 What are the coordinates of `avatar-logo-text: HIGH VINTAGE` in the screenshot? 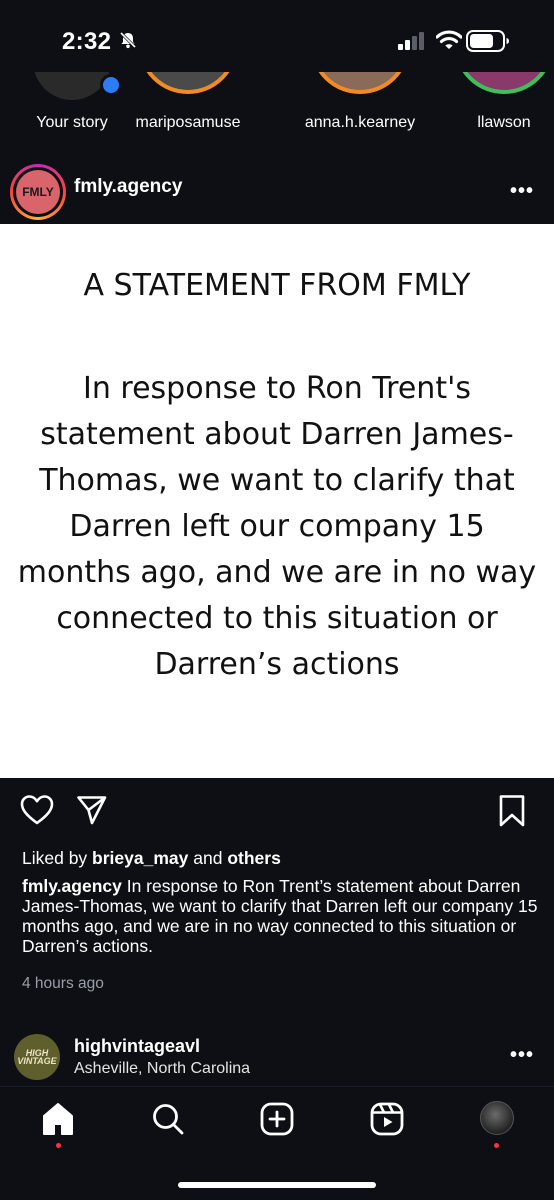 It's located at (37, 1057).